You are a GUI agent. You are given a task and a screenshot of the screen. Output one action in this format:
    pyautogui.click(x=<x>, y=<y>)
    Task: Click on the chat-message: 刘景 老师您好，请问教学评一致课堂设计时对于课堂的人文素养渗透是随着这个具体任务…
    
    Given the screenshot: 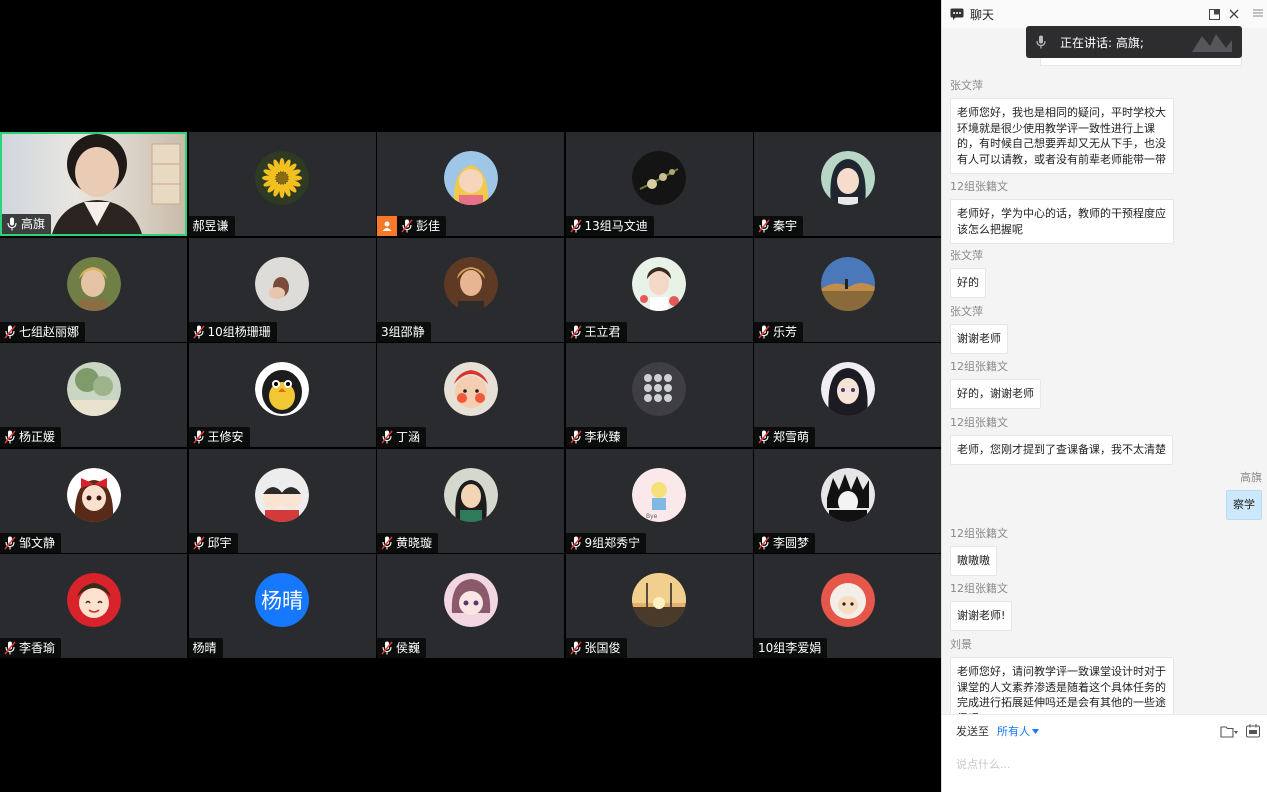 What is the action you would take?
    pyautogui.click(x=1062, y=675)
    